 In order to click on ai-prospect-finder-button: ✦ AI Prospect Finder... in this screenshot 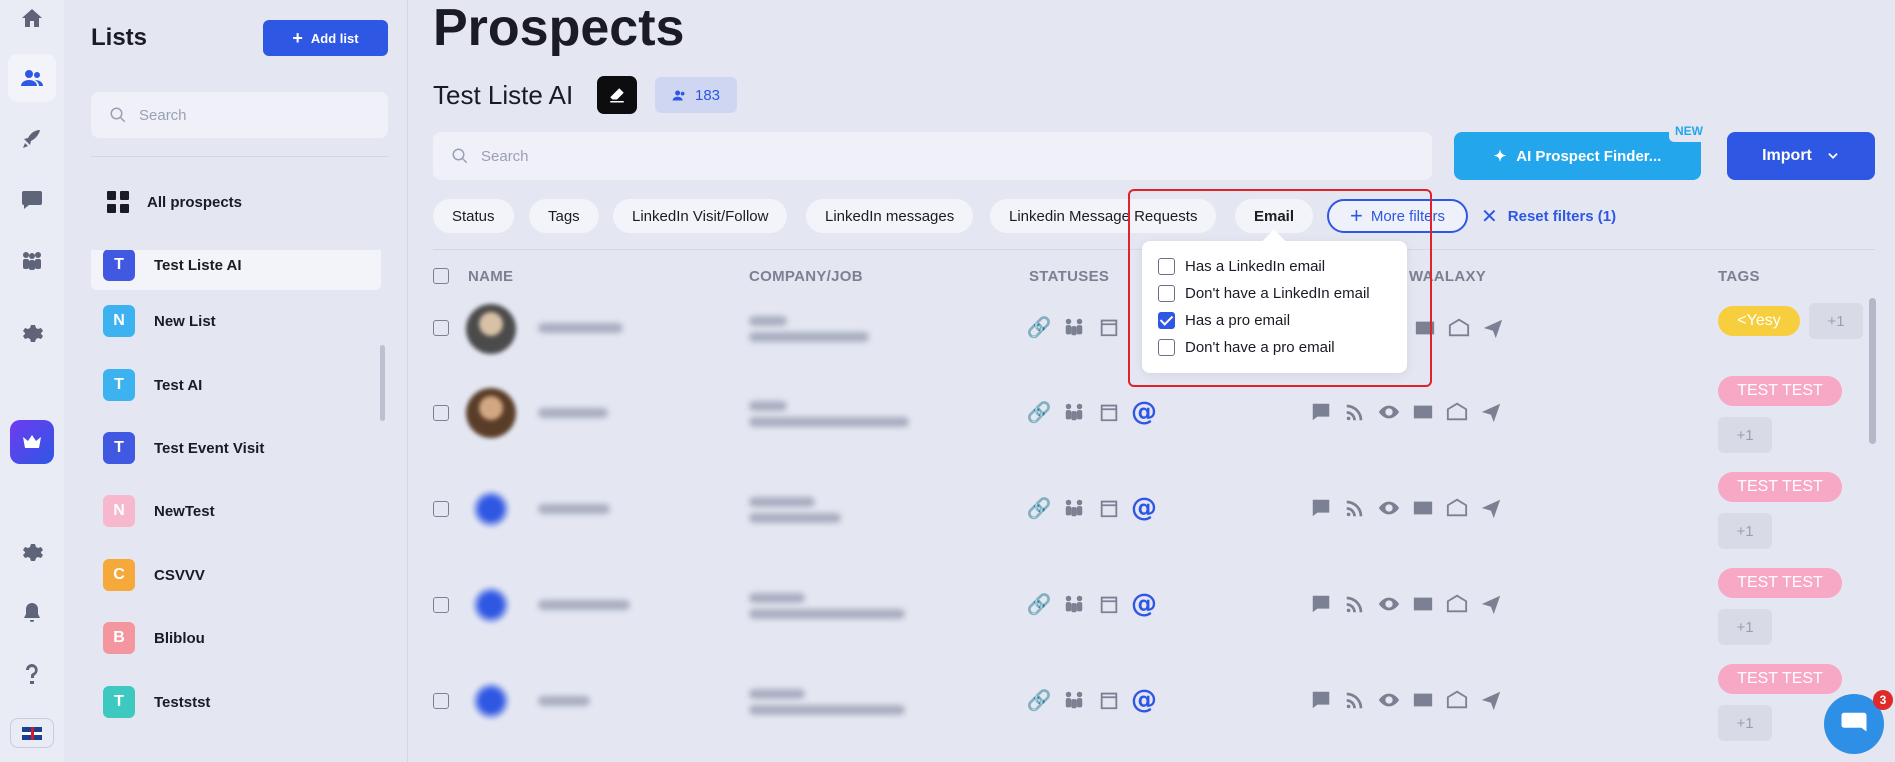, I will do `click(1577, 156)`.